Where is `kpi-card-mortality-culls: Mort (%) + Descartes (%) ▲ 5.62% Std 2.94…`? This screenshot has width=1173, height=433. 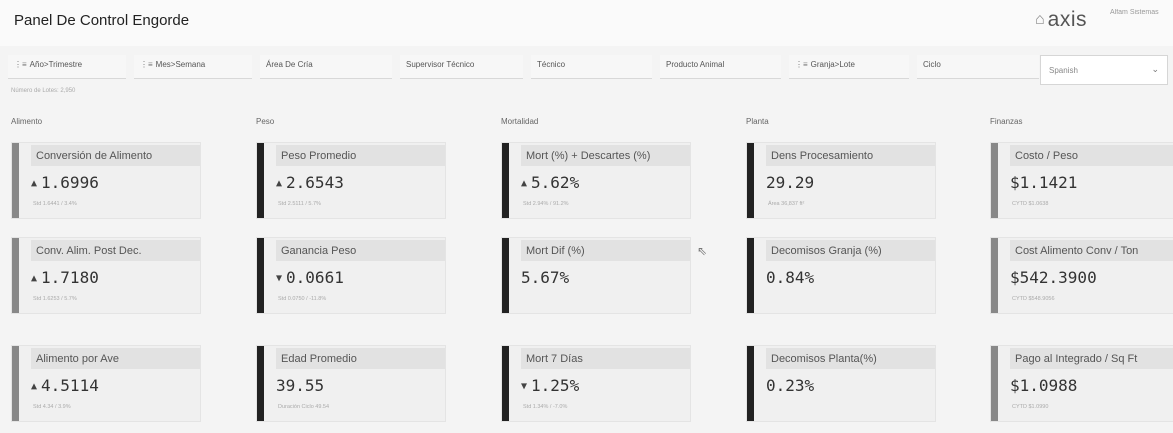 kpi-card-mortality-culls: Mort (%) + Descartes (%) ▲ 5.62% Std 2.94… is located at coordinates (596, 180).